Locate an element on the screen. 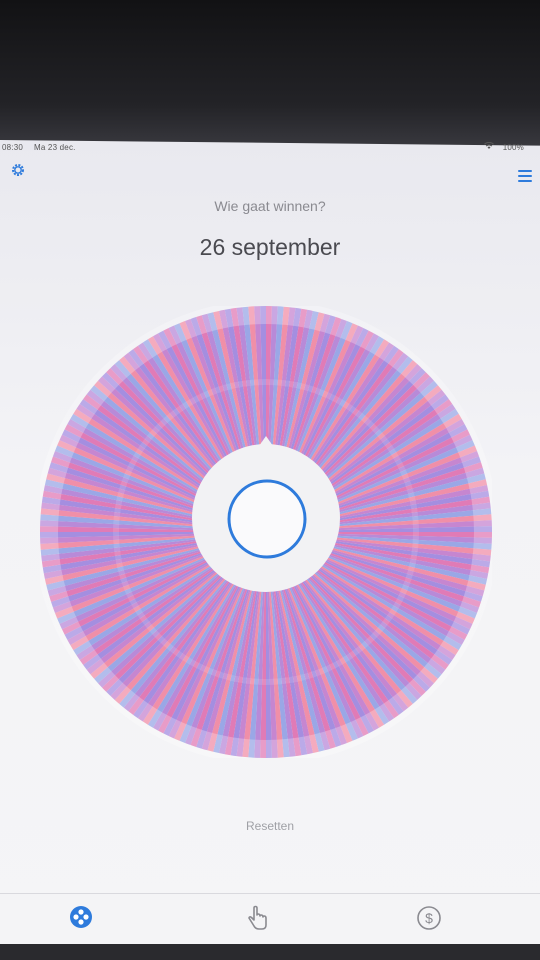  tab-tap is located at coordinates (257, 919).